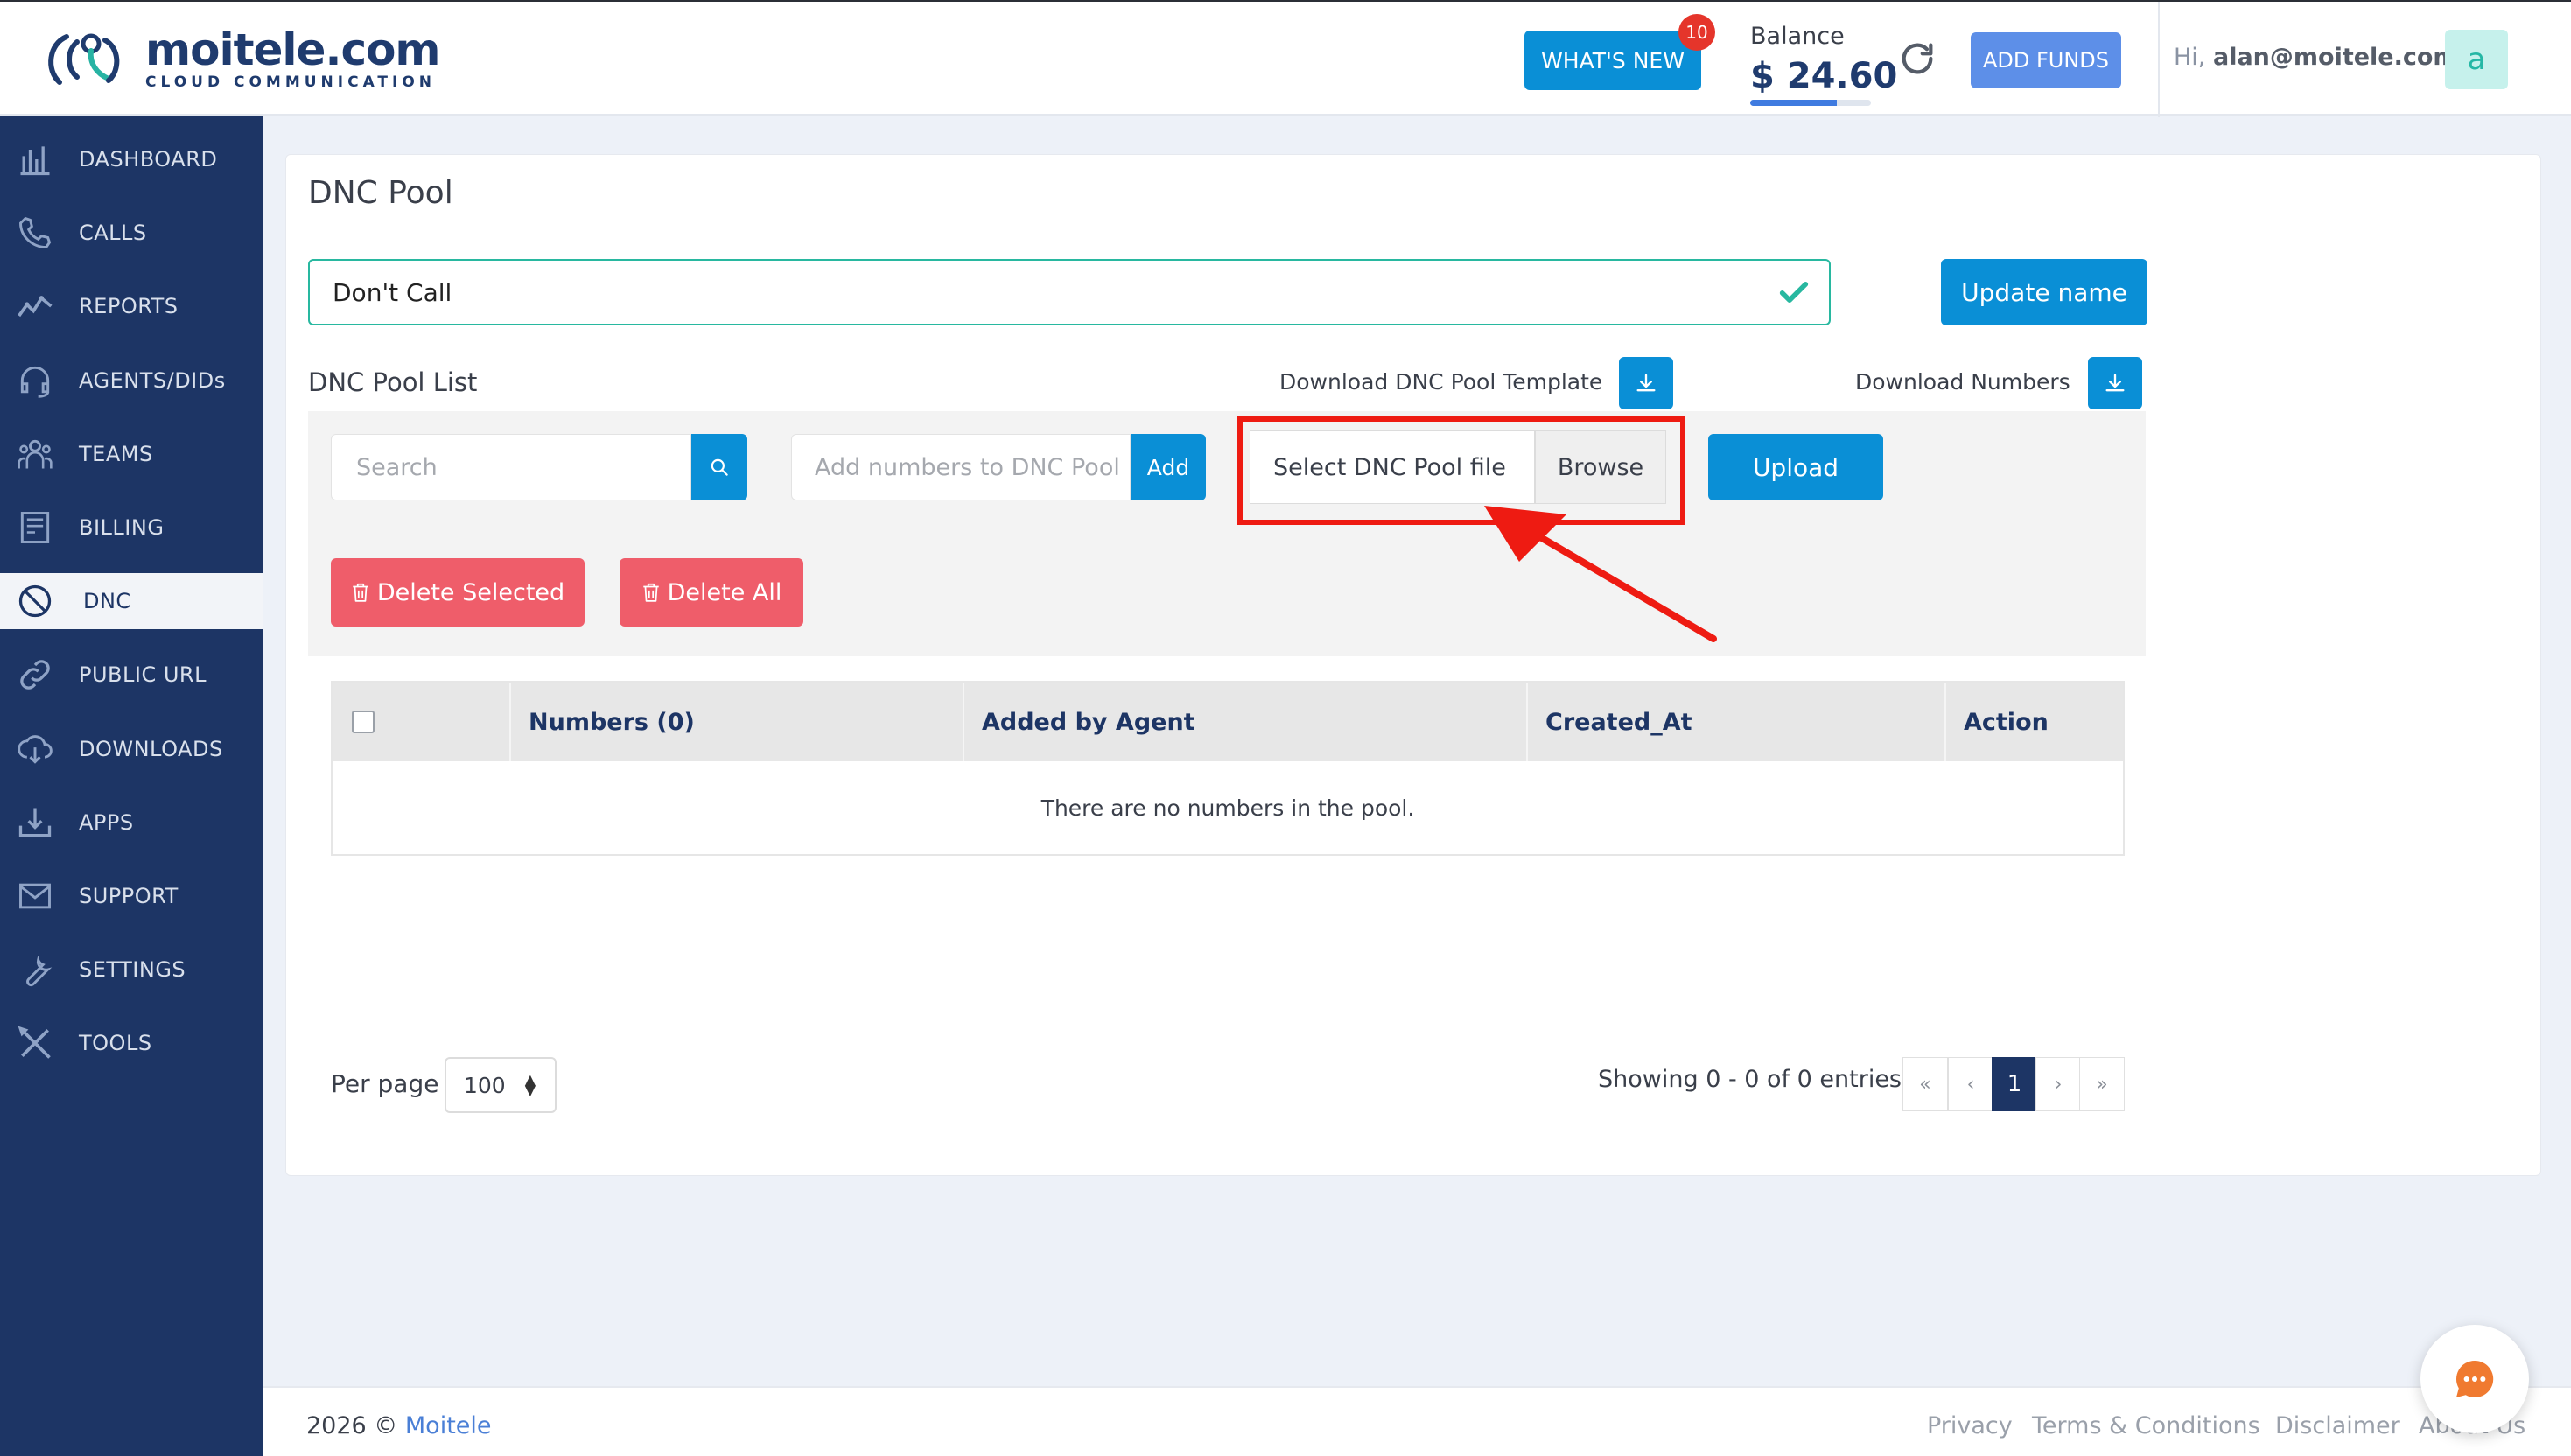 The height and width of the screenshot is (1456, 2571). Describe the element at coordinates (1925, 1084) in the screenshot. I see `pagination-first: «` at that location.